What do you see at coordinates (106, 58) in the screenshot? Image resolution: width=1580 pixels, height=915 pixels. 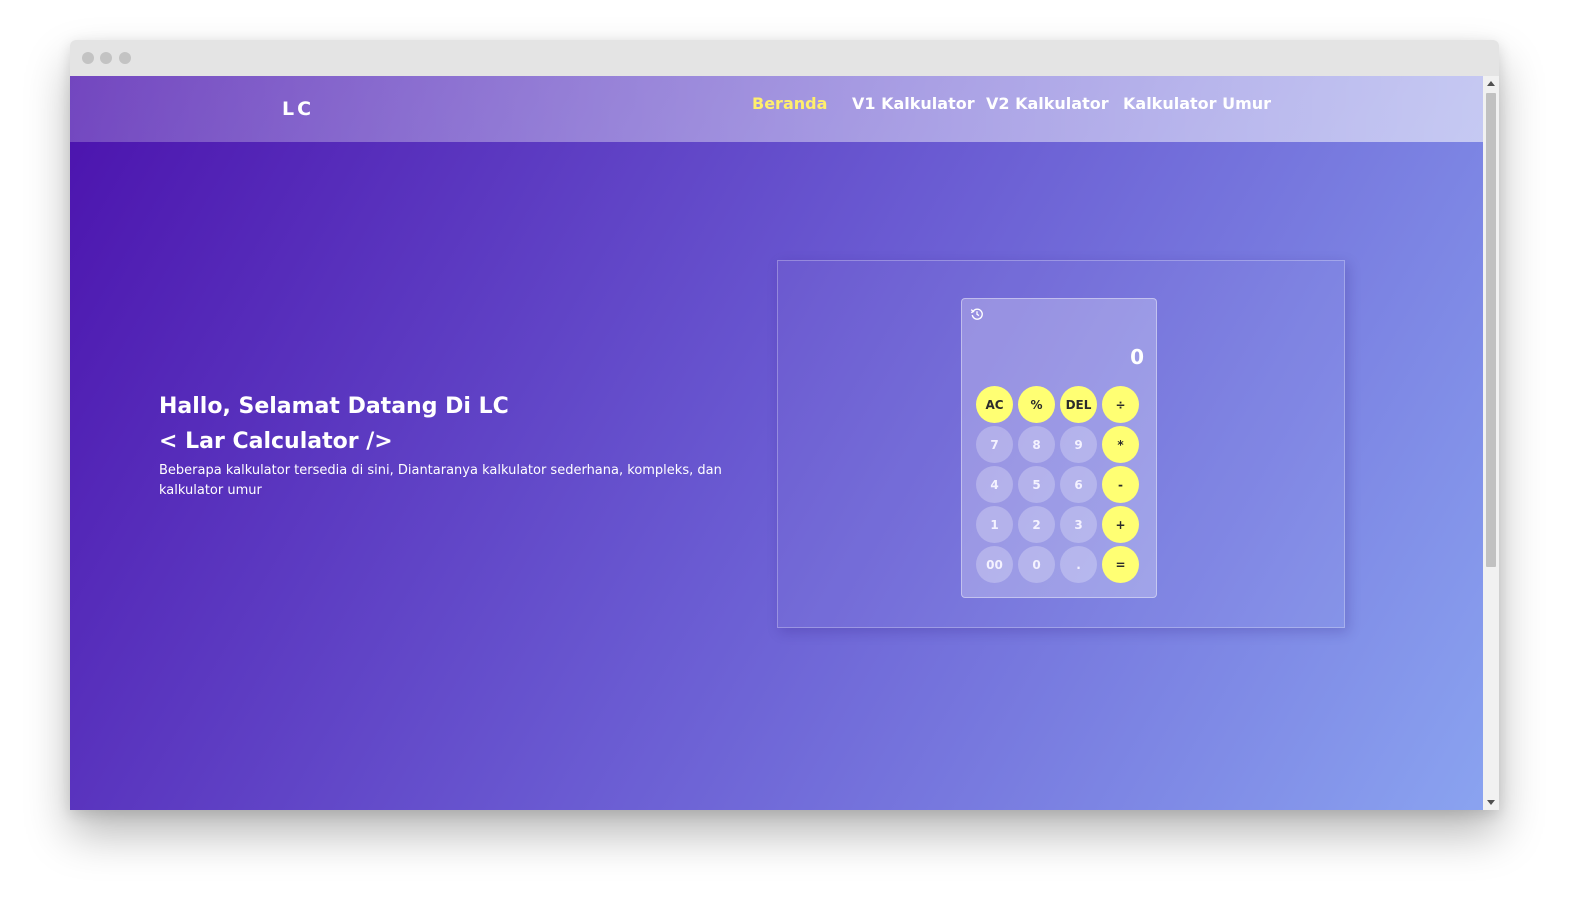 I see `window-minimize-dot` at bounding box center [106, 58].